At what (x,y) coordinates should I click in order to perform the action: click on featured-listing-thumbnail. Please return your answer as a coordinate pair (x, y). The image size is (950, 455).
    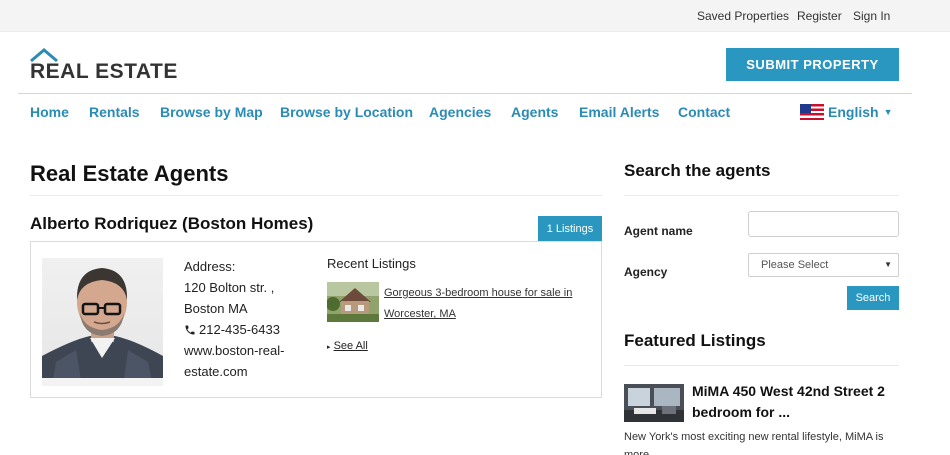
    Looking at the image, I should click on (654, 403).